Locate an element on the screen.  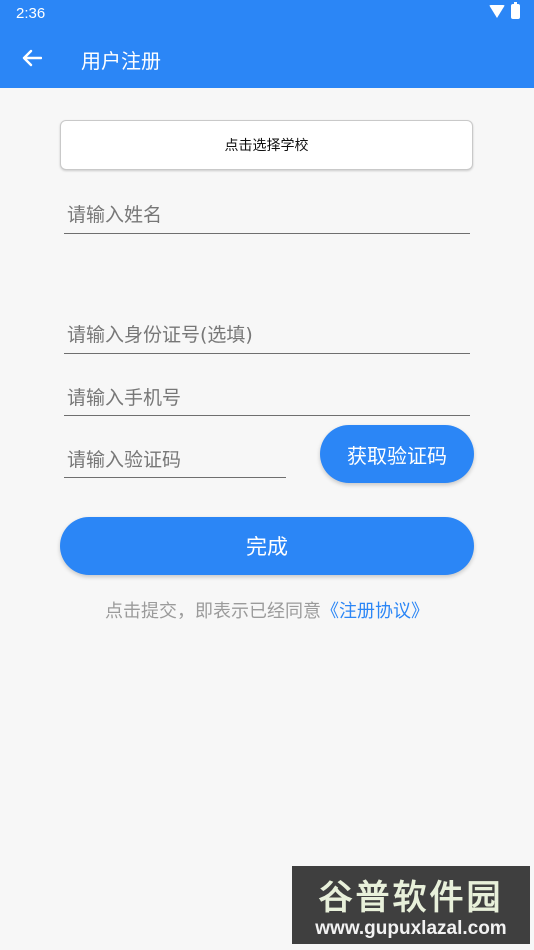
get-code-button: 获取验证码 is located at coordinates (397, 454).